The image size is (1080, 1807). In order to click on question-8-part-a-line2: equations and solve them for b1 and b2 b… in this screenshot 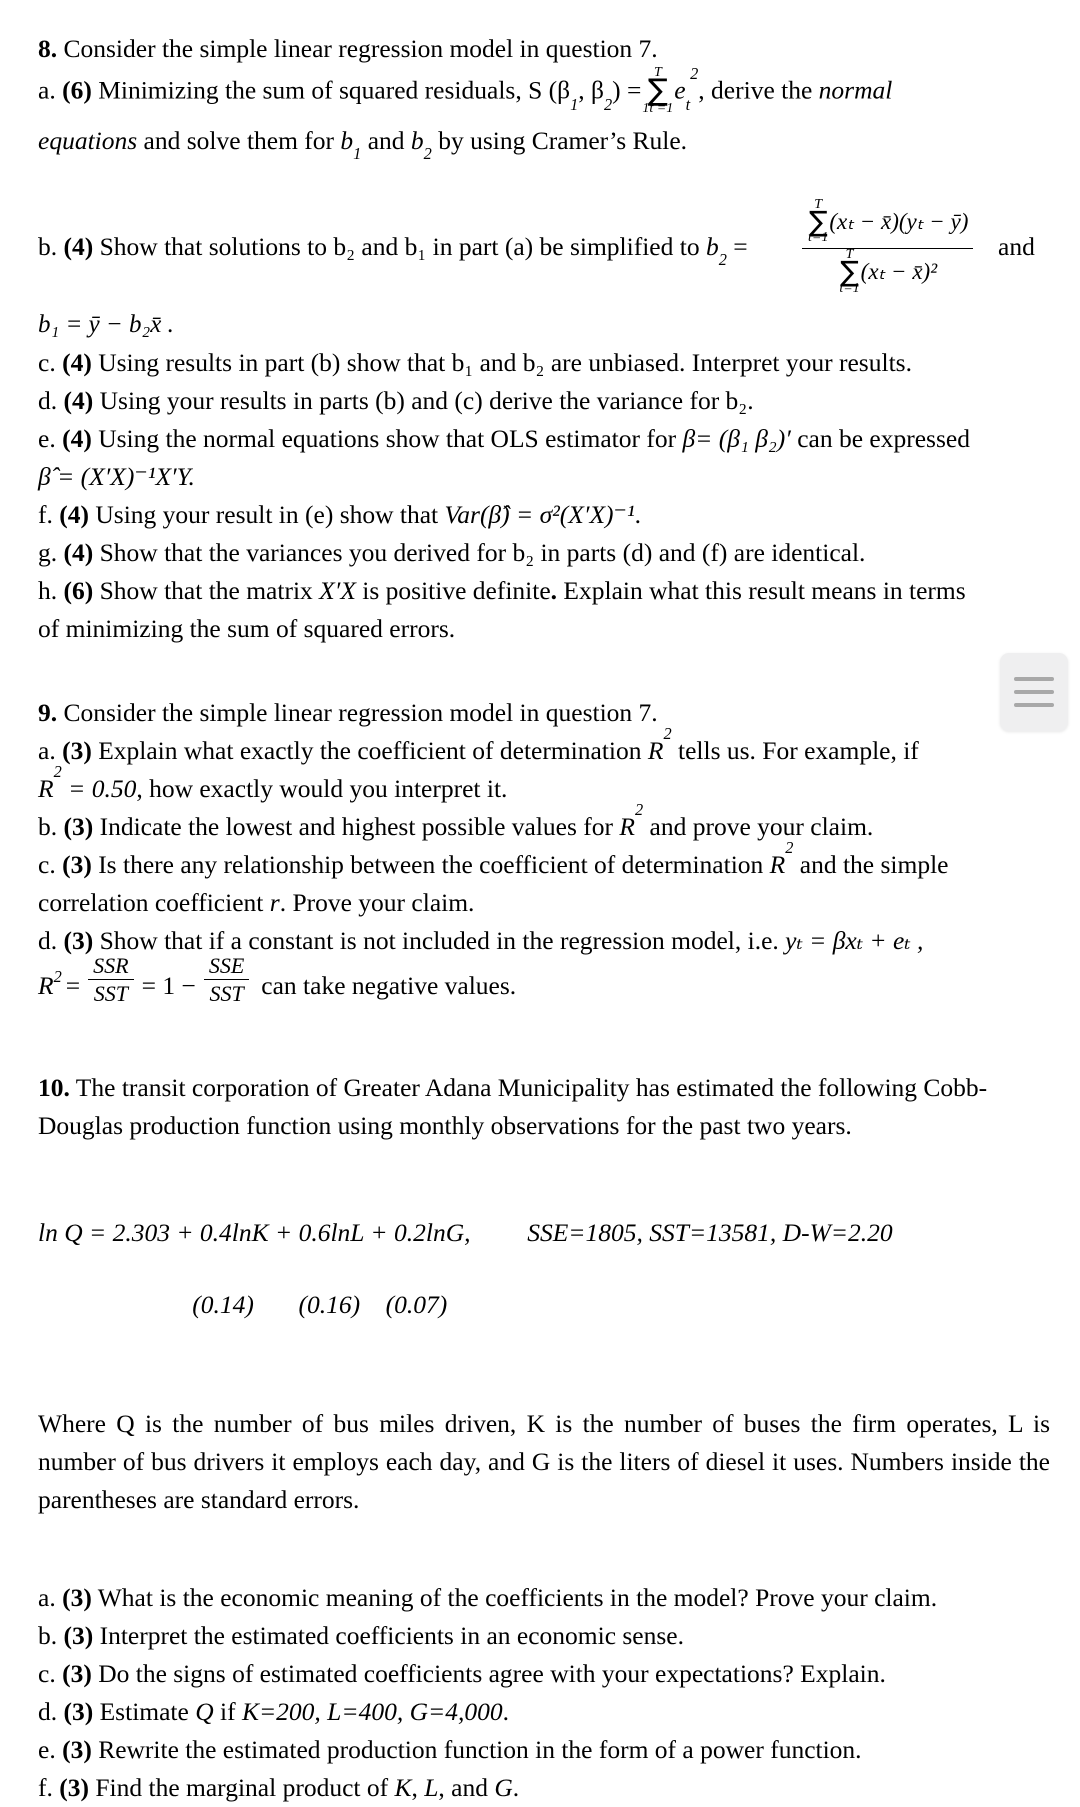, I will do `click(547, 141)`.